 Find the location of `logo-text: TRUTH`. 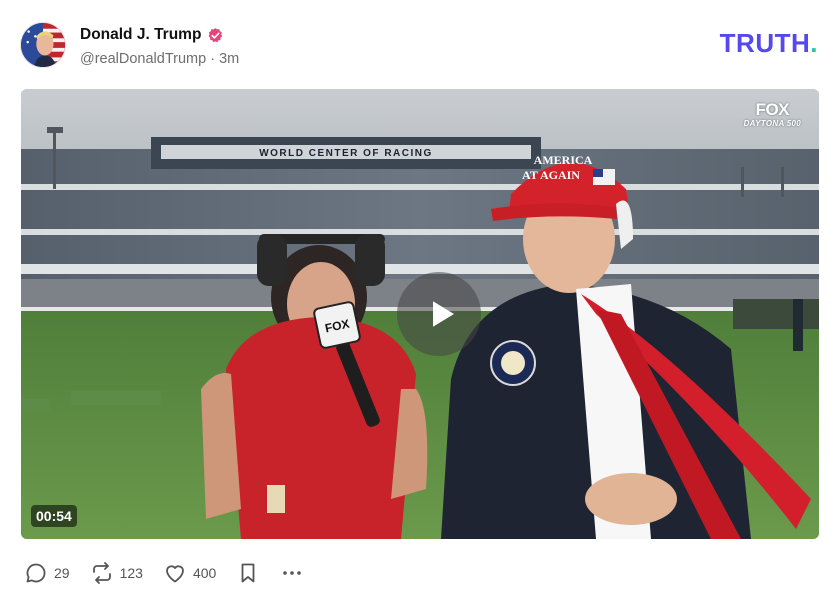

logo-text: TRUTH is located at coordinates (765, 43).